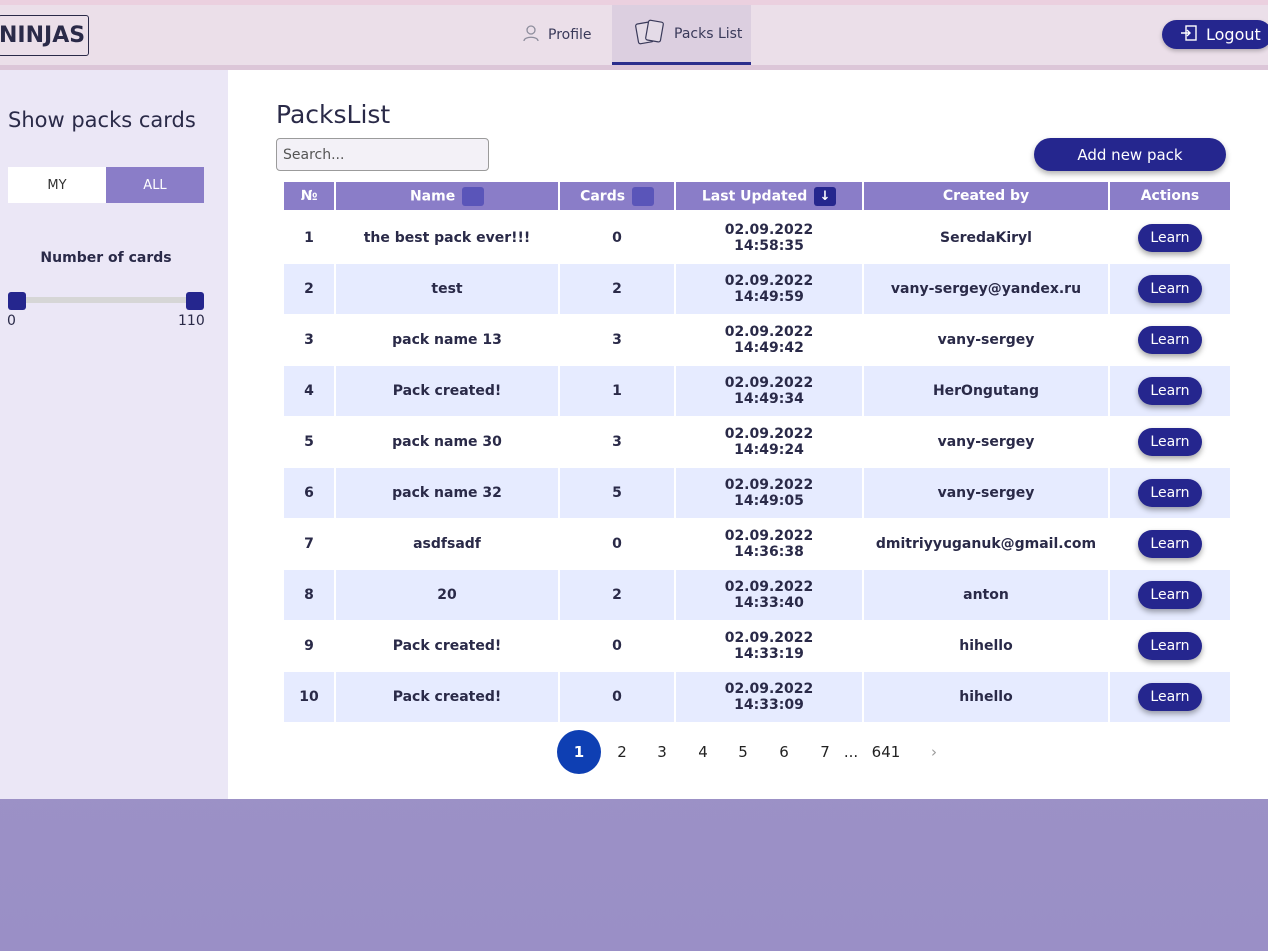  I want to click on page-link: 7, so click(825, 752).